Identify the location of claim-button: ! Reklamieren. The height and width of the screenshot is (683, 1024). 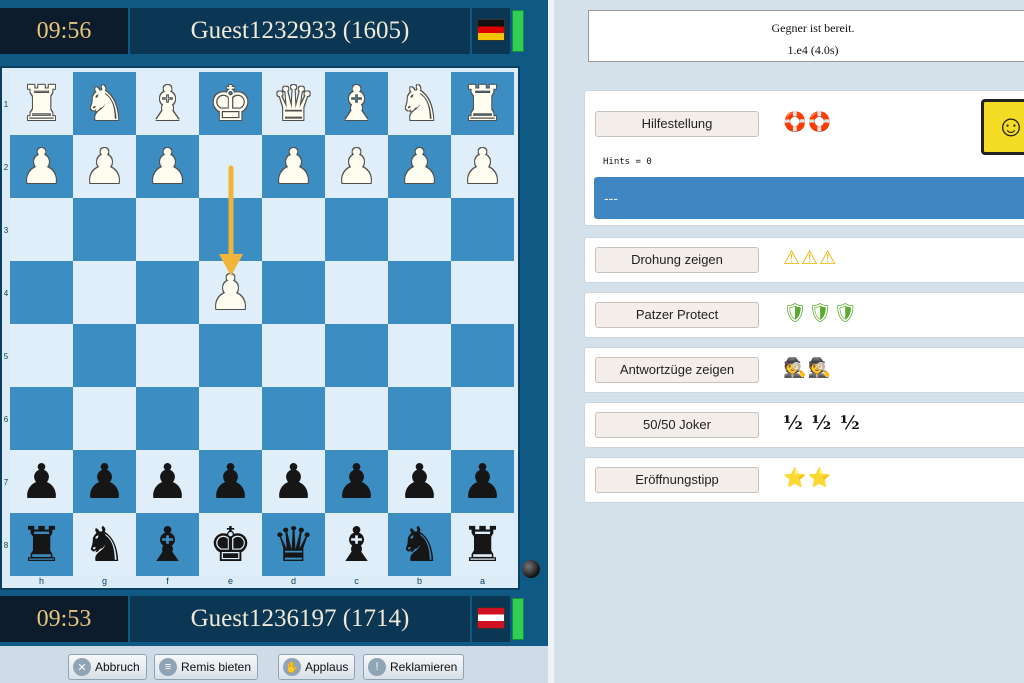
(414, 667).